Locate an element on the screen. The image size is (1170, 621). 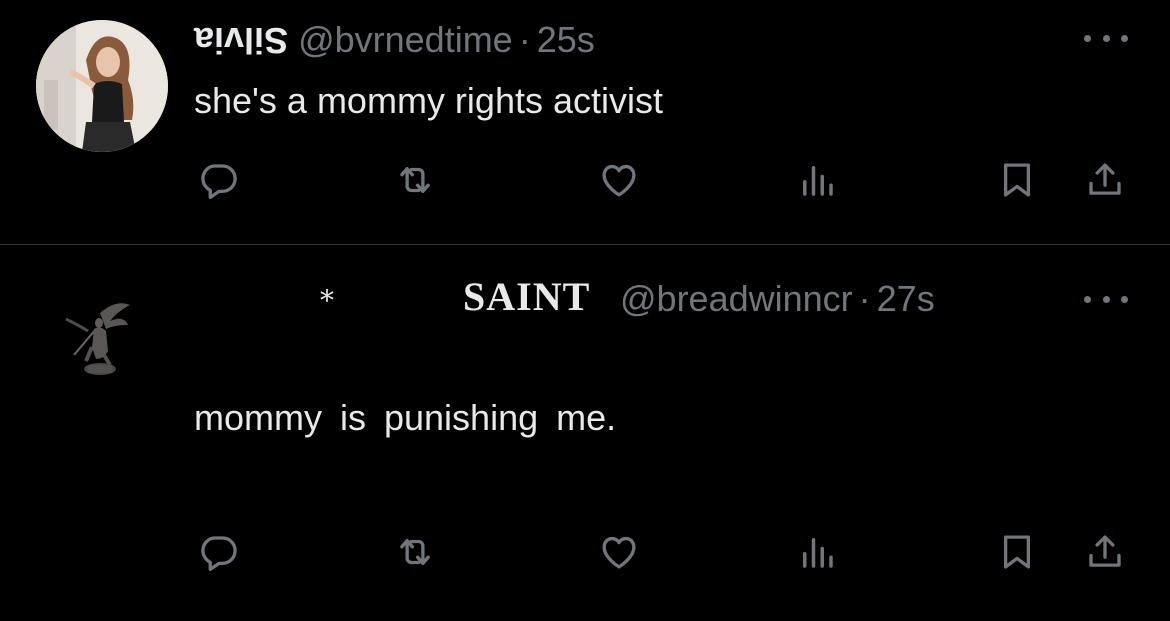
angel-statue-icon is located at coordinates (94, 335).